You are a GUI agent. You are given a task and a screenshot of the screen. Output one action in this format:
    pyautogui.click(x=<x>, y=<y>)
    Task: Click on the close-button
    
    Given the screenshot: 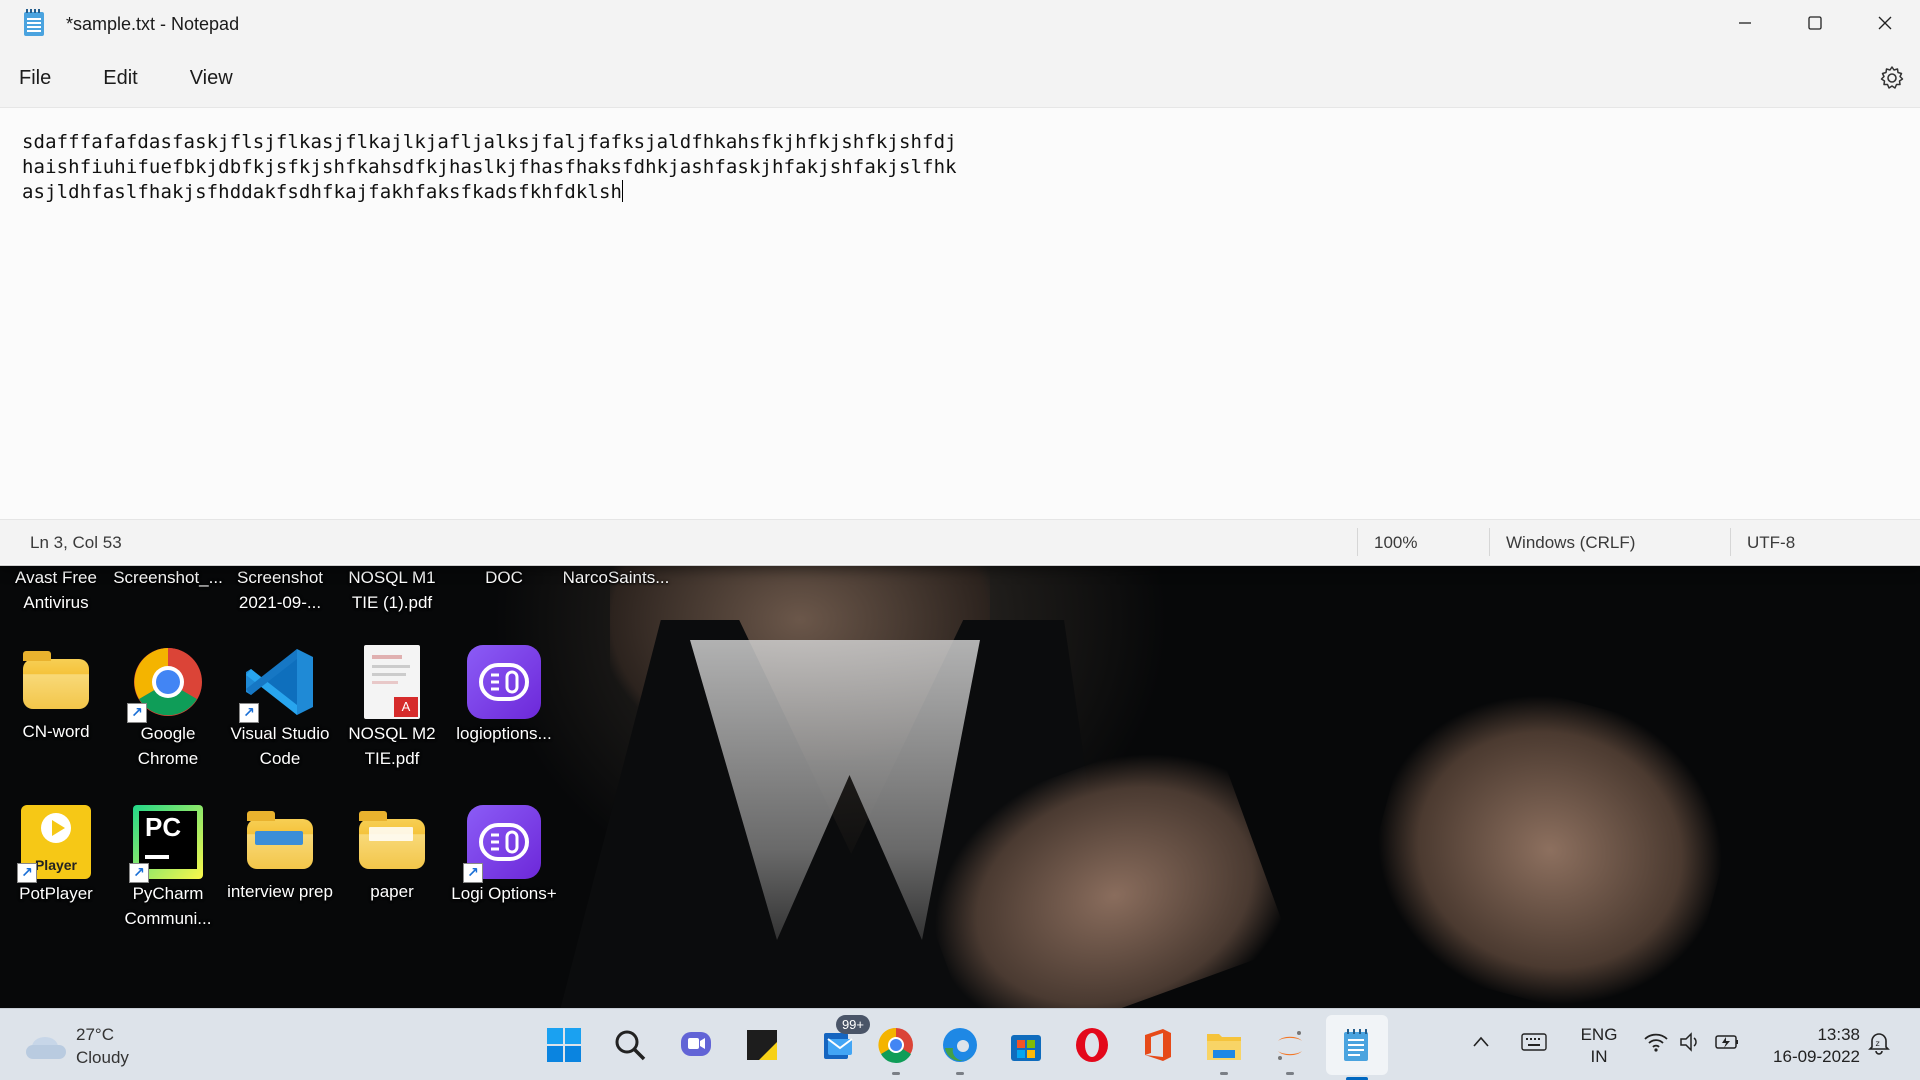 What is the action you would take?
    pyautogui.click(x=1885, y=23)
    